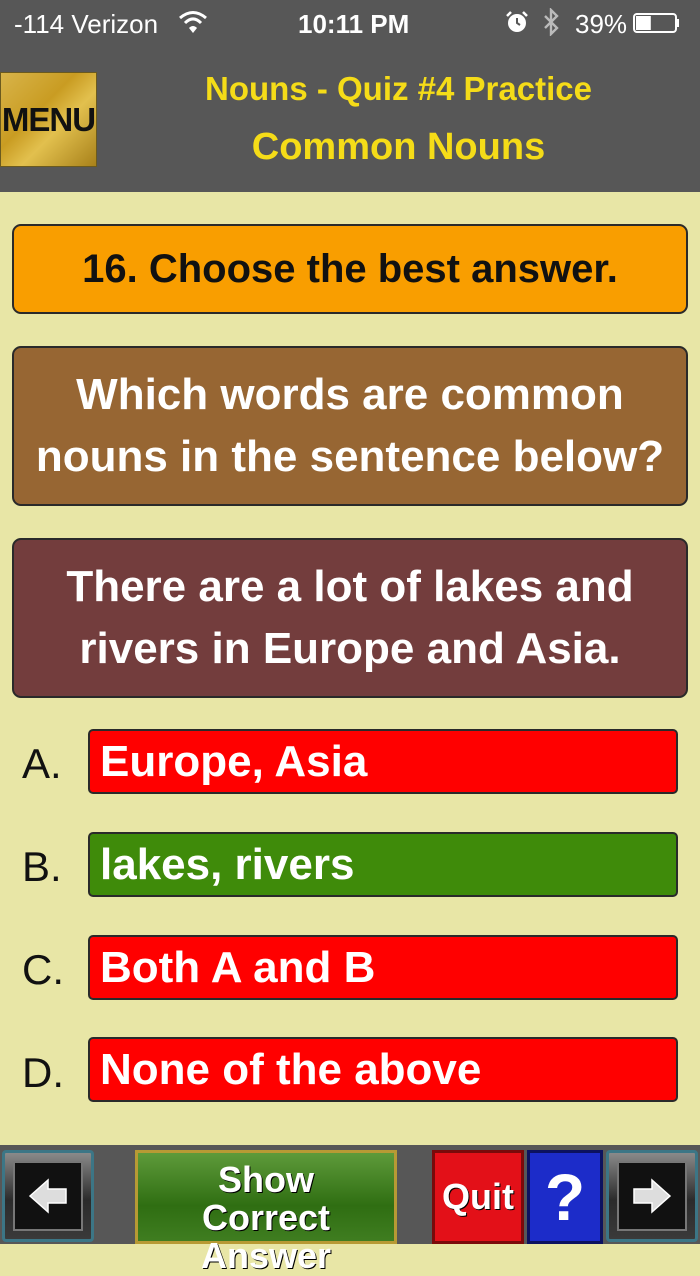 The image size is (700, 1276). What do you see at coordinates (42, 763) in the screenshot?
I see `option-a-letter: A.` at bounding box center [42, 763].